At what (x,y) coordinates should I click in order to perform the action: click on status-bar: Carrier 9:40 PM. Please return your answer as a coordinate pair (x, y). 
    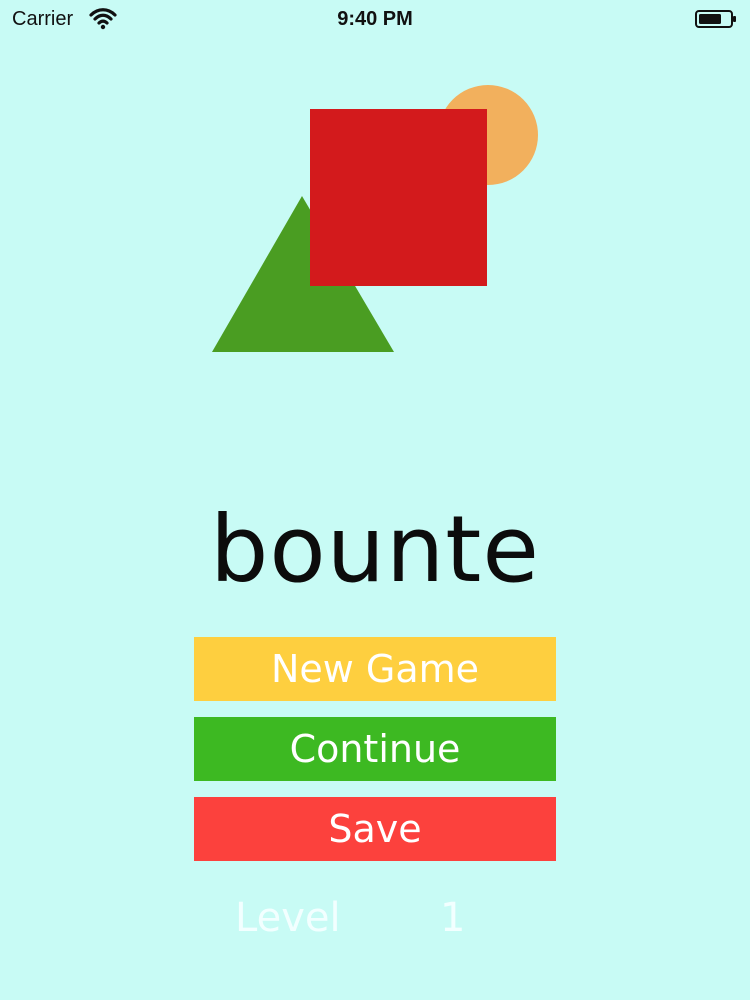
    Looking at the image, I should click on (375, 20).